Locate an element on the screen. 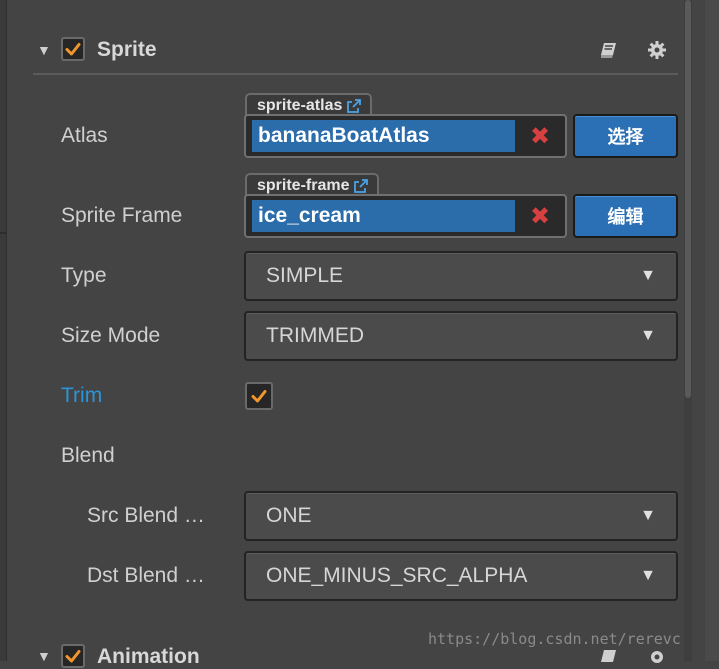 The height and width of the screenshot is (669, 719). type-select: SIMPLE ▼ is located at coordinates (461, 276).